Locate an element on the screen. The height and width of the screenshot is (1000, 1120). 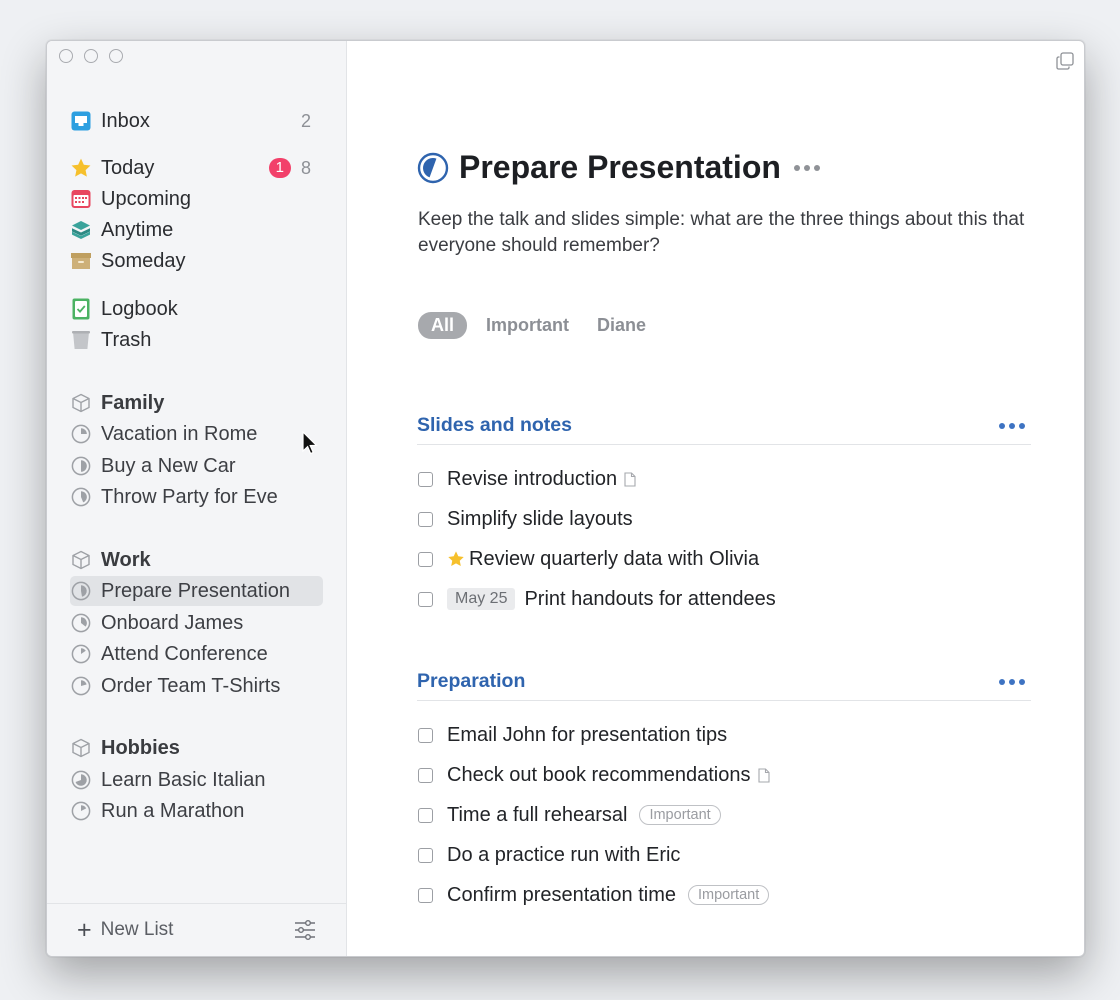
sidebar-project-order-team-t-shirts: Order Team T-Shirts is located at coordinates (196, 686).